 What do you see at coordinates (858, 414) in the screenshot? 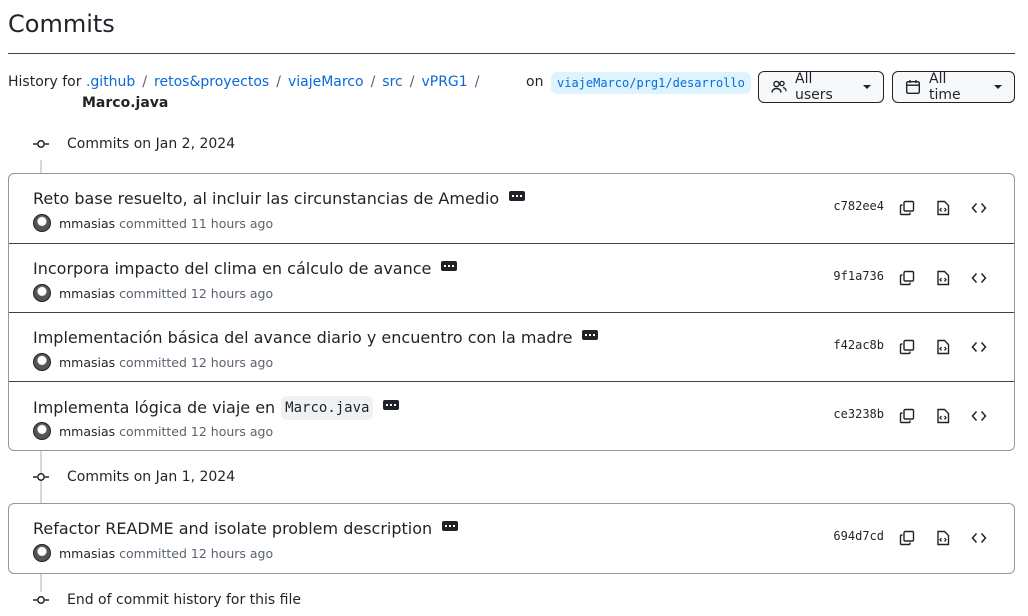
I see `commit-sha: ce3238b` at bounding box center [858, 414].